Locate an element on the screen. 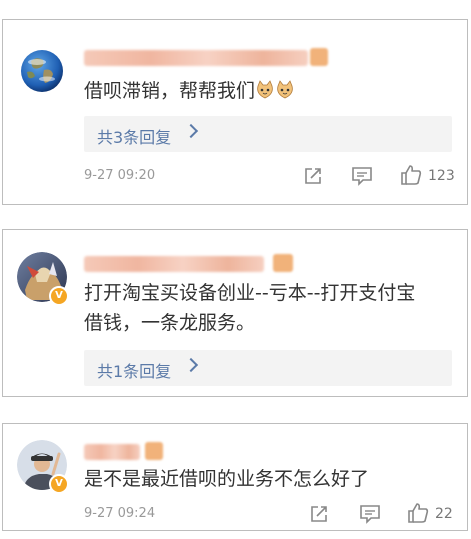  earth-icon is located at coordinates (42, 71).